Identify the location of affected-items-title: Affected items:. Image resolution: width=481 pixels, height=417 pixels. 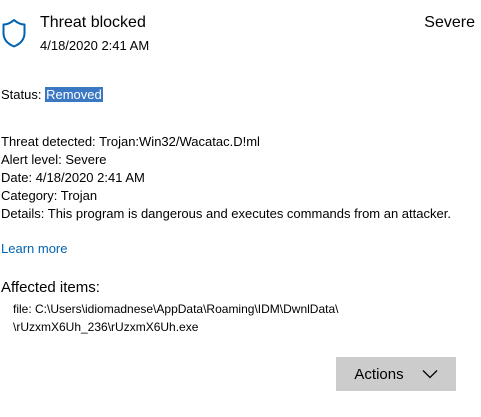
(50, 287).